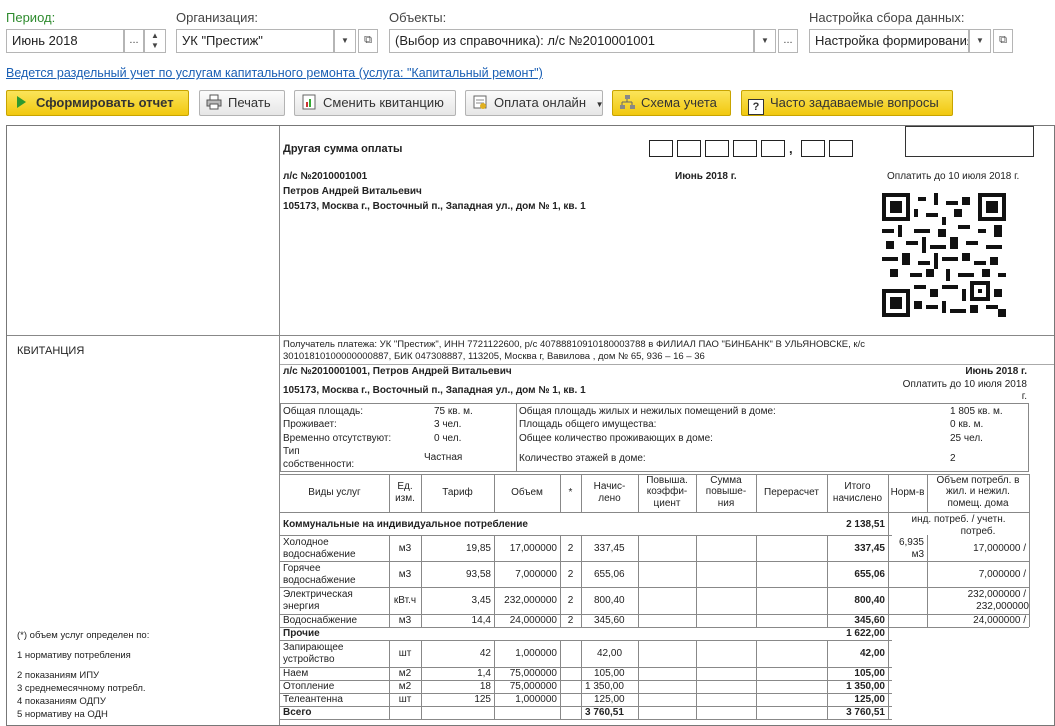 The image size is (1055, 726). Describe the element at coordinates (978, 531) in the screenshot. I see `group-note: потреб.` at that location.